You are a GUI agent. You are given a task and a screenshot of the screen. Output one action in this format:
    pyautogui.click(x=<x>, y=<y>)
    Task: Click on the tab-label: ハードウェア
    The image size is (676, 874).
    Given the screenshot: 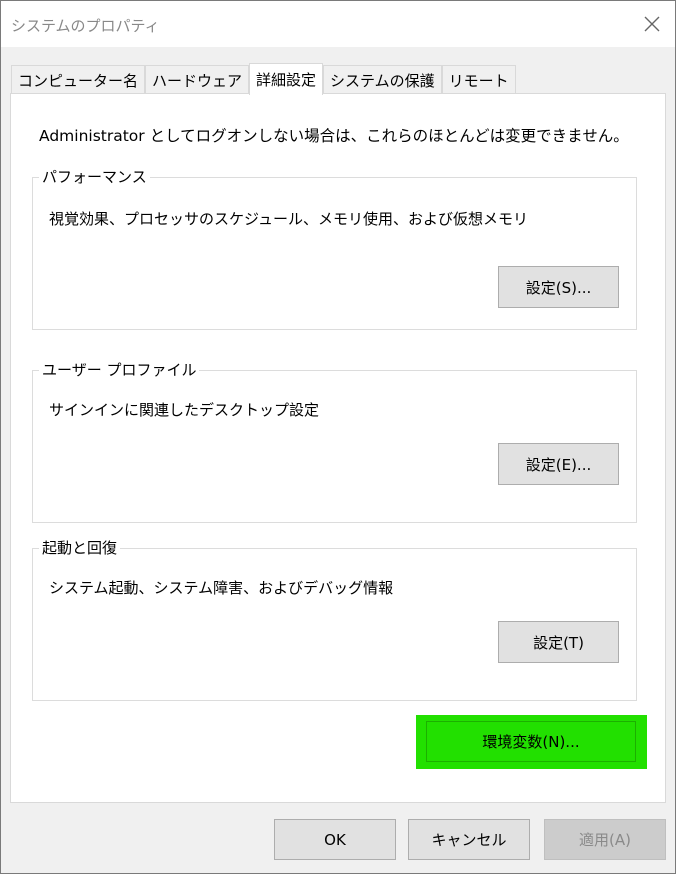 What is the action you would take?
    pyautogui.click(x=197, y=80)
    